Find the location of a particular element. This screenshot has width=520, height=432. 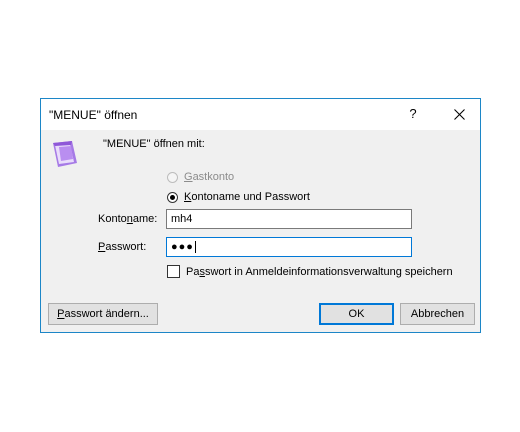

guest-account-option: Gastkonto is located at coordinates (200, 177).